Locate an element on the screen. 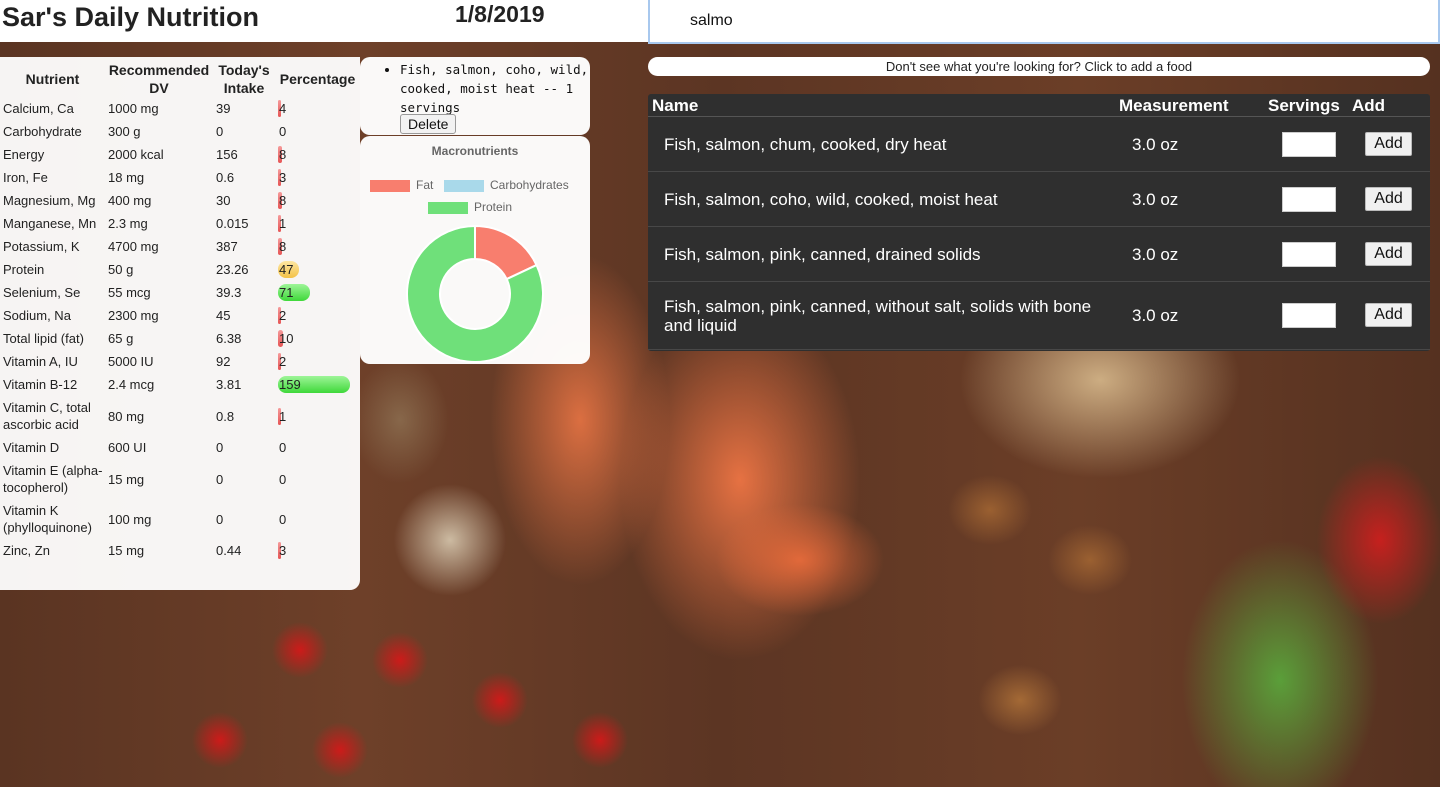 Image resolution: width=1440 pixels, height=787 pixels. percentage-value: 0 is located at coordinates (283, 479).